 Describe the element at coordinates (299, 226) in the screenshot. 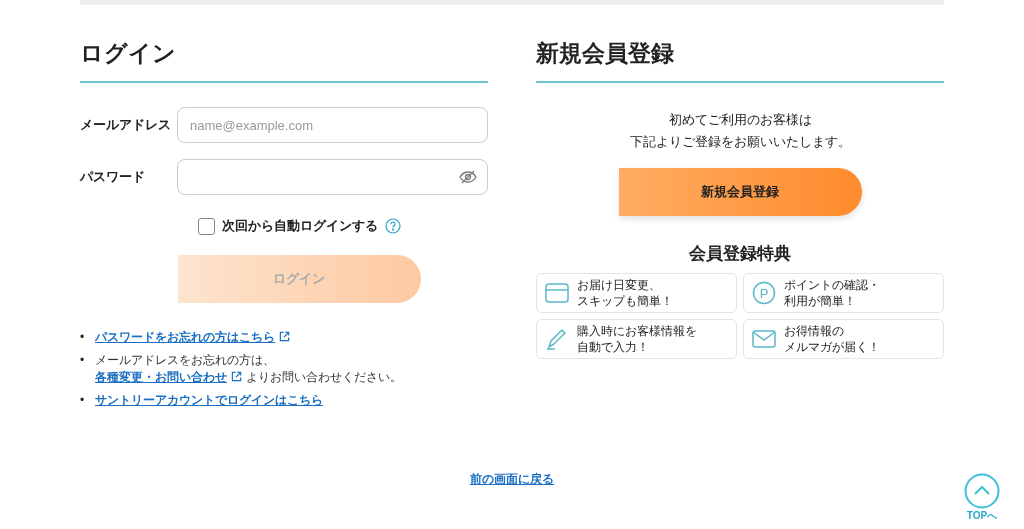

I see `remember-label: 次回から自動ログインする` at that location.